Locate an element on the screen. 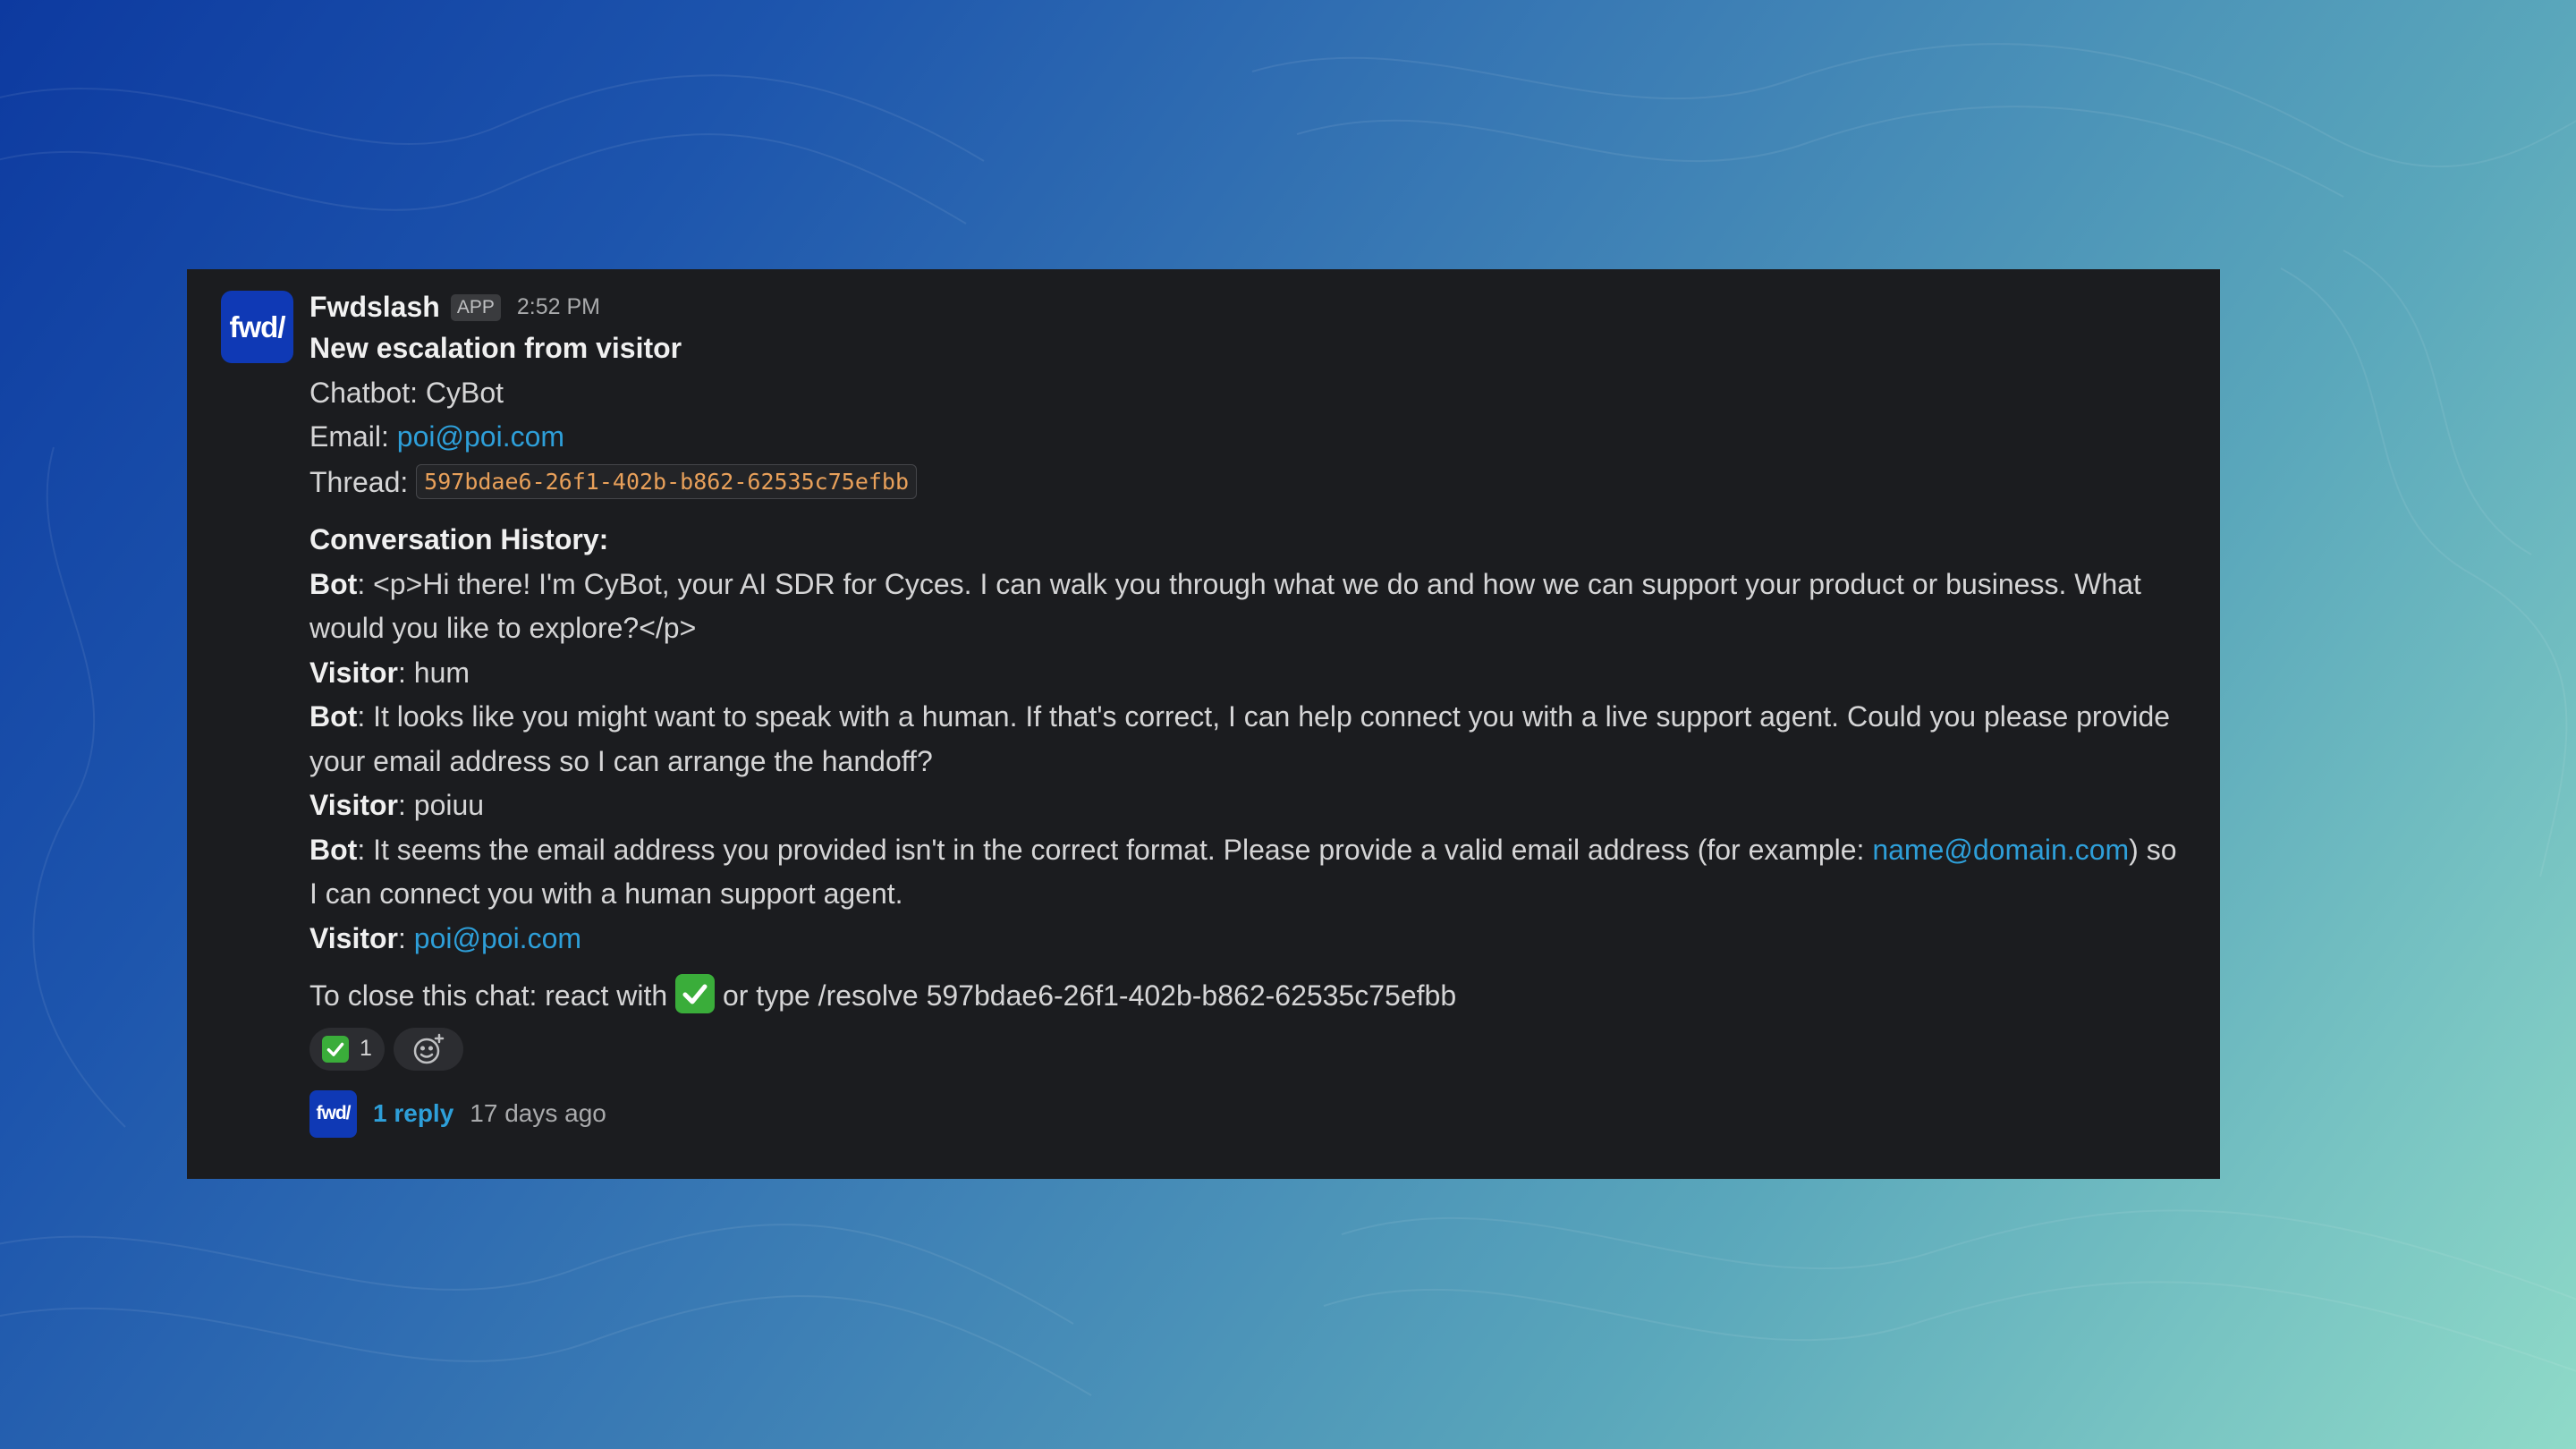 This screenshot has width=2576, height=1449. thread-id-code: 597bdae6-26f1-402b-b862-62535c75efbb is located at coordinates (667, 481).